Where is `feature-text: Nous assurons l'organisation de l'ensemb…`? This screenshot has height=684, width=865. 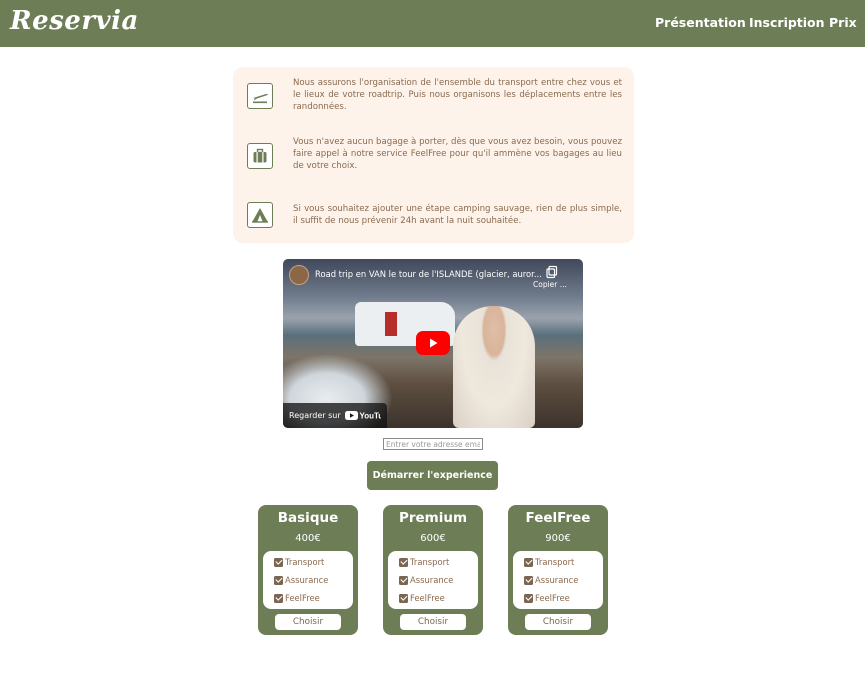 feature-text: Nous assurons l'organisation de l'ensemb… is located at coordinates (457, 95).